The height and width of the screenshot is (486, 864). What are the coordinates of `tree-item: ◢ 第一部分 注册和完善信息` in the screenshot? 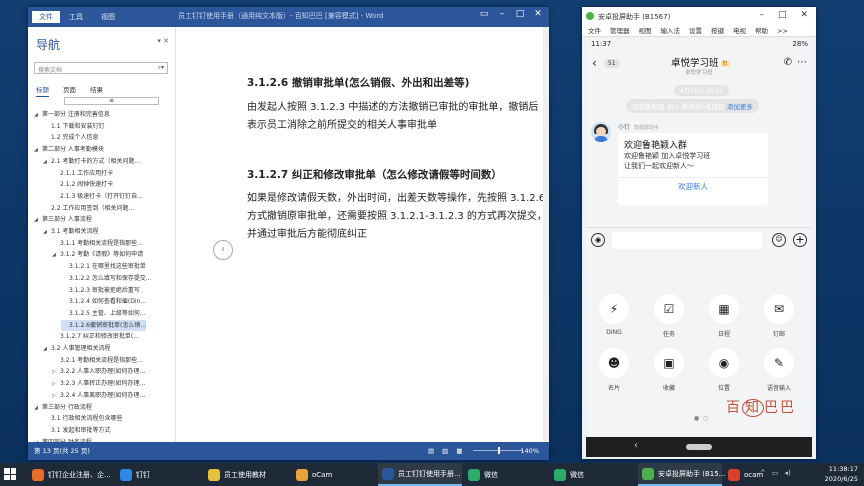 It's located at (72, 114).